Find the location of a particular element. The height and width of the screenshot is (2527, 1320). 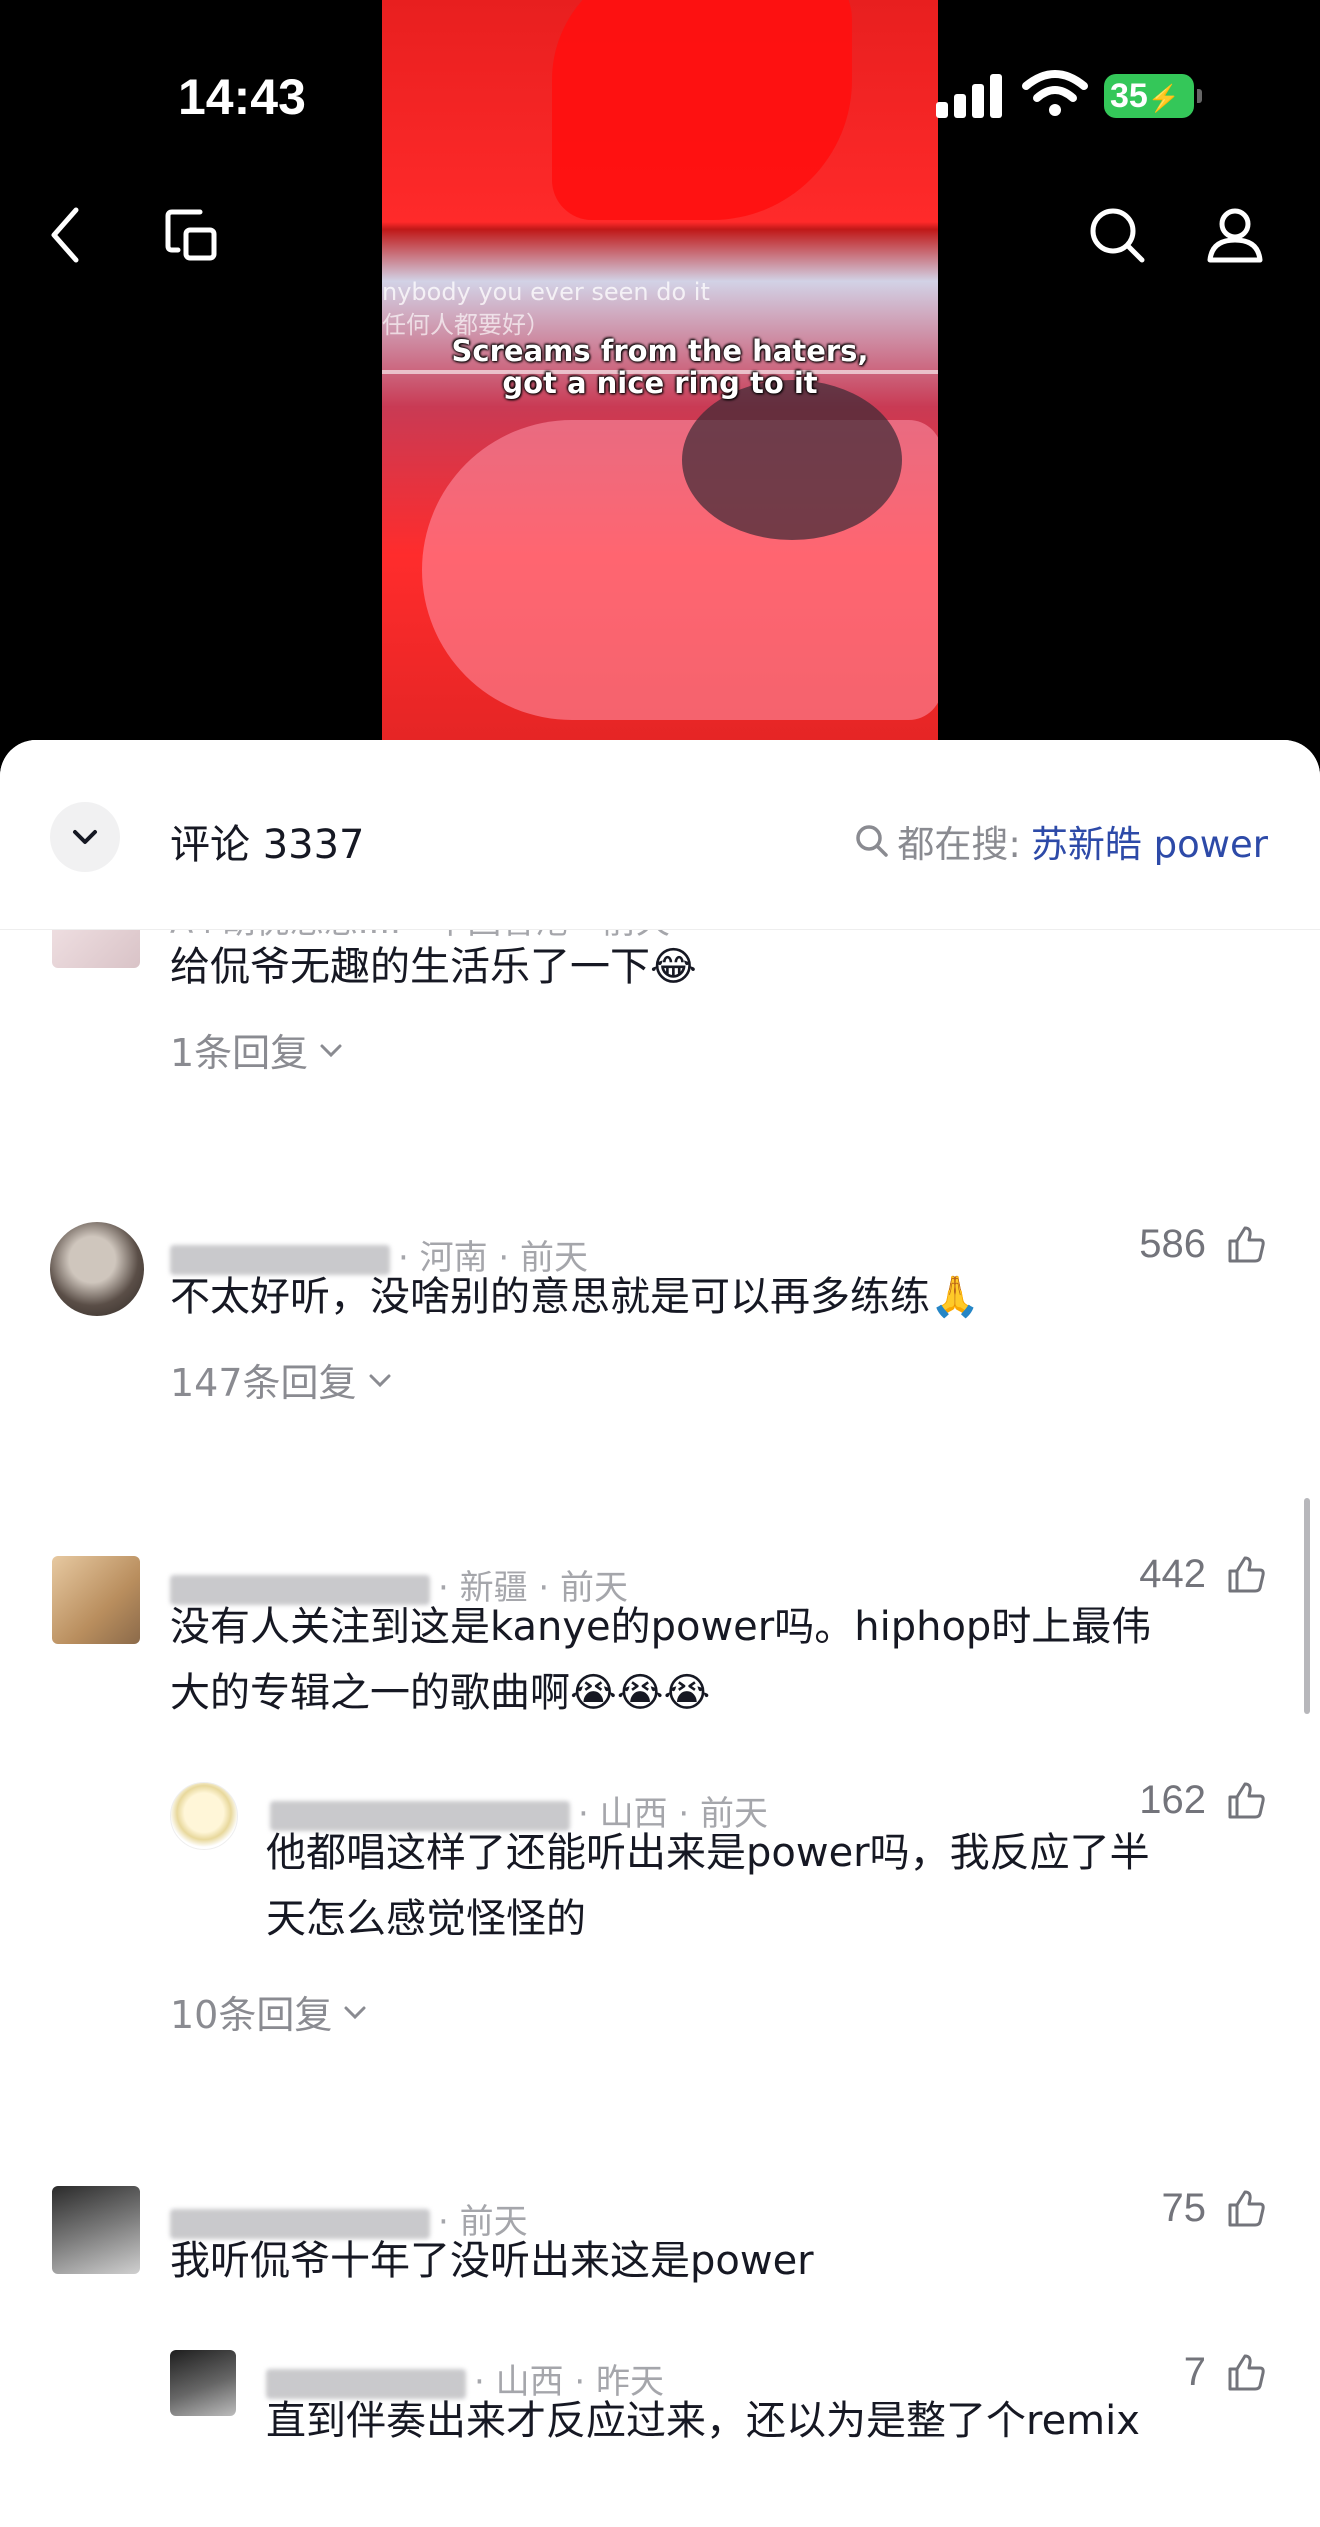

expand-replies-button: 10条回复 is located at coordinates (269, 2011).